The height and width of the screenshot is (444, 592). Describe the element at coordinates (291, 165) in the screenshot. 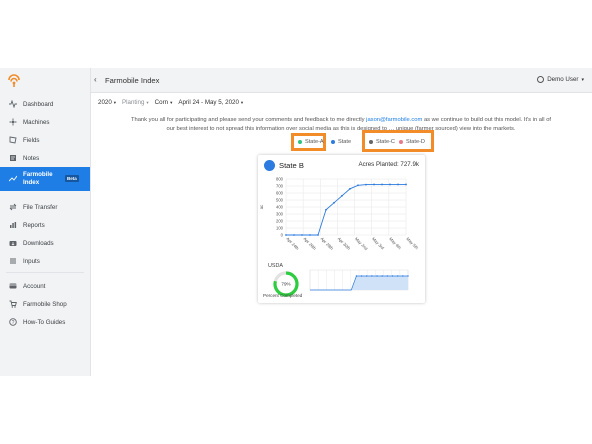

I see `state-name: State B` at that location.